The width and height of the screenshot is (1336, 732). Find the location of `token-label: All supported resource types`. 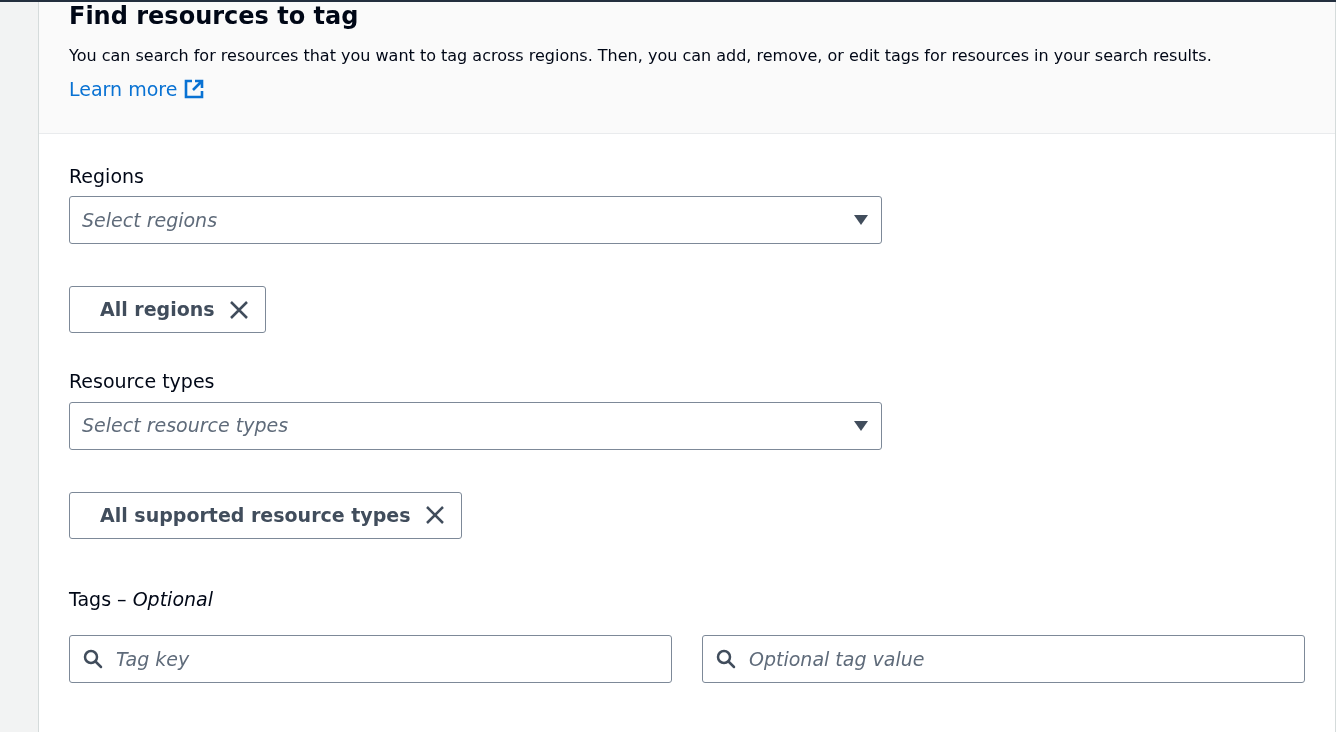

token-label: All supported resource types is located at coordinates (255, 515).